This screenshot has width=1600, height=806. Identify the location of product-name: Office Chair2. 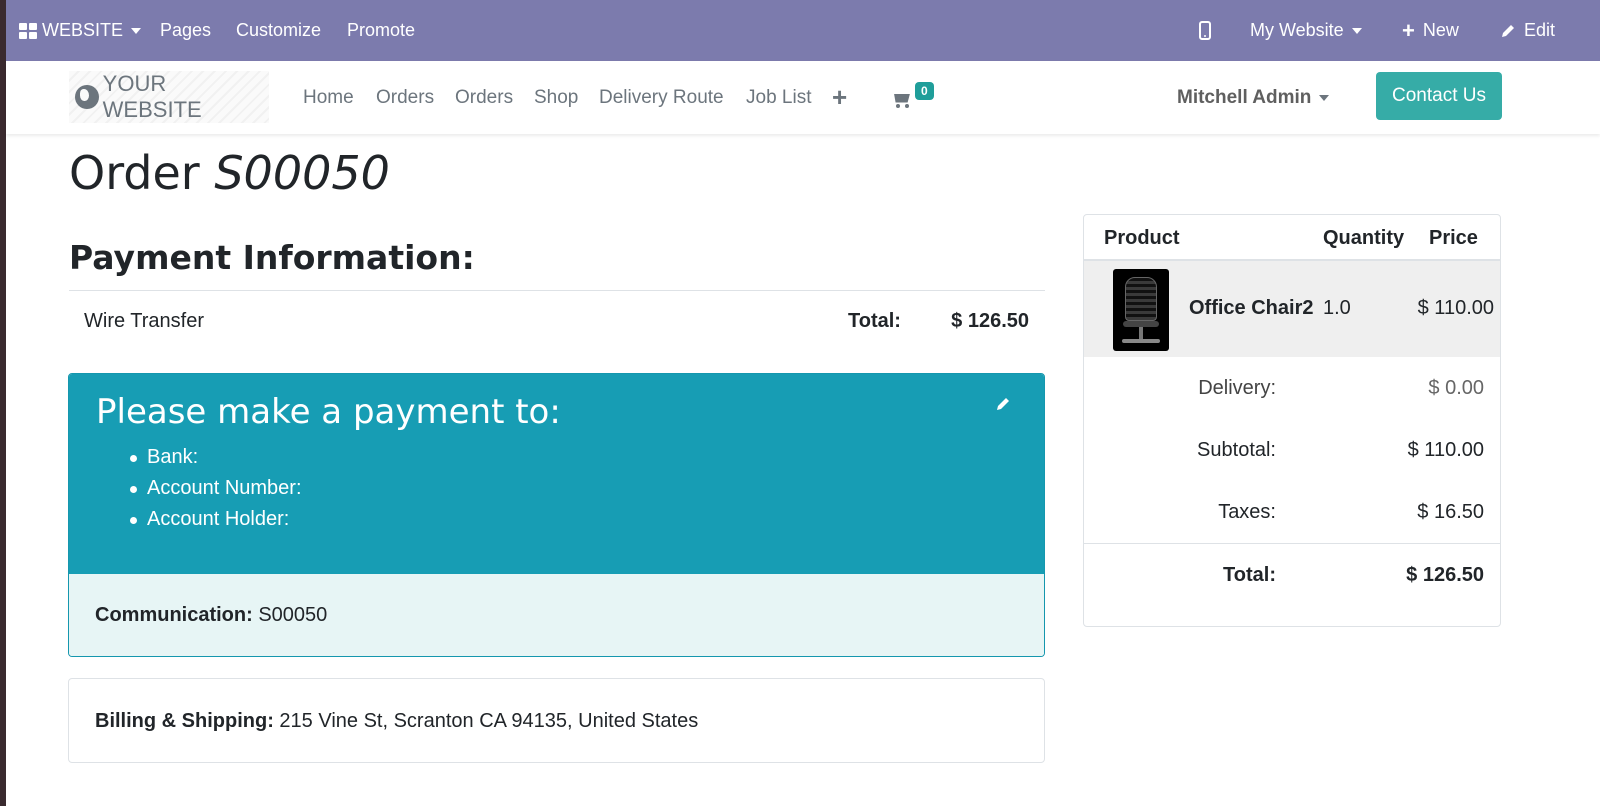
(1251, 308).